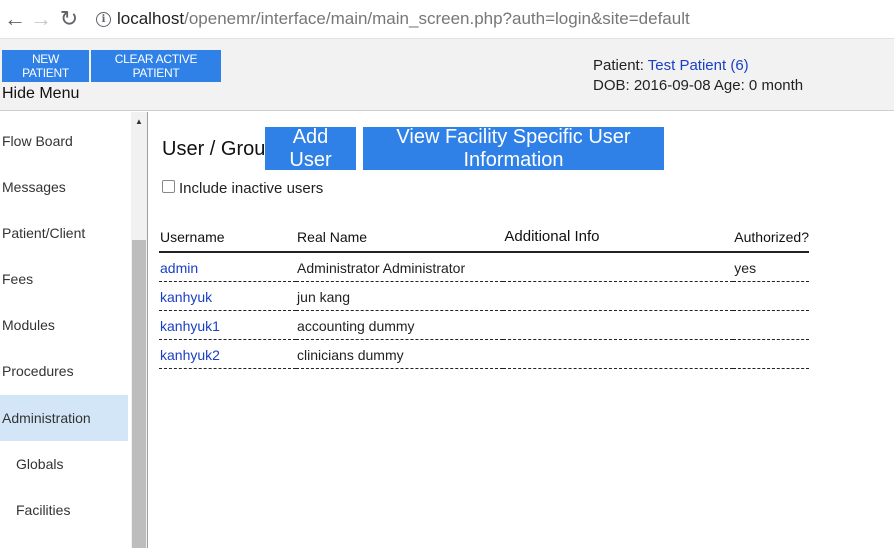  I want to click on sidebar-scrollbar: ▲, so click(139, 330).